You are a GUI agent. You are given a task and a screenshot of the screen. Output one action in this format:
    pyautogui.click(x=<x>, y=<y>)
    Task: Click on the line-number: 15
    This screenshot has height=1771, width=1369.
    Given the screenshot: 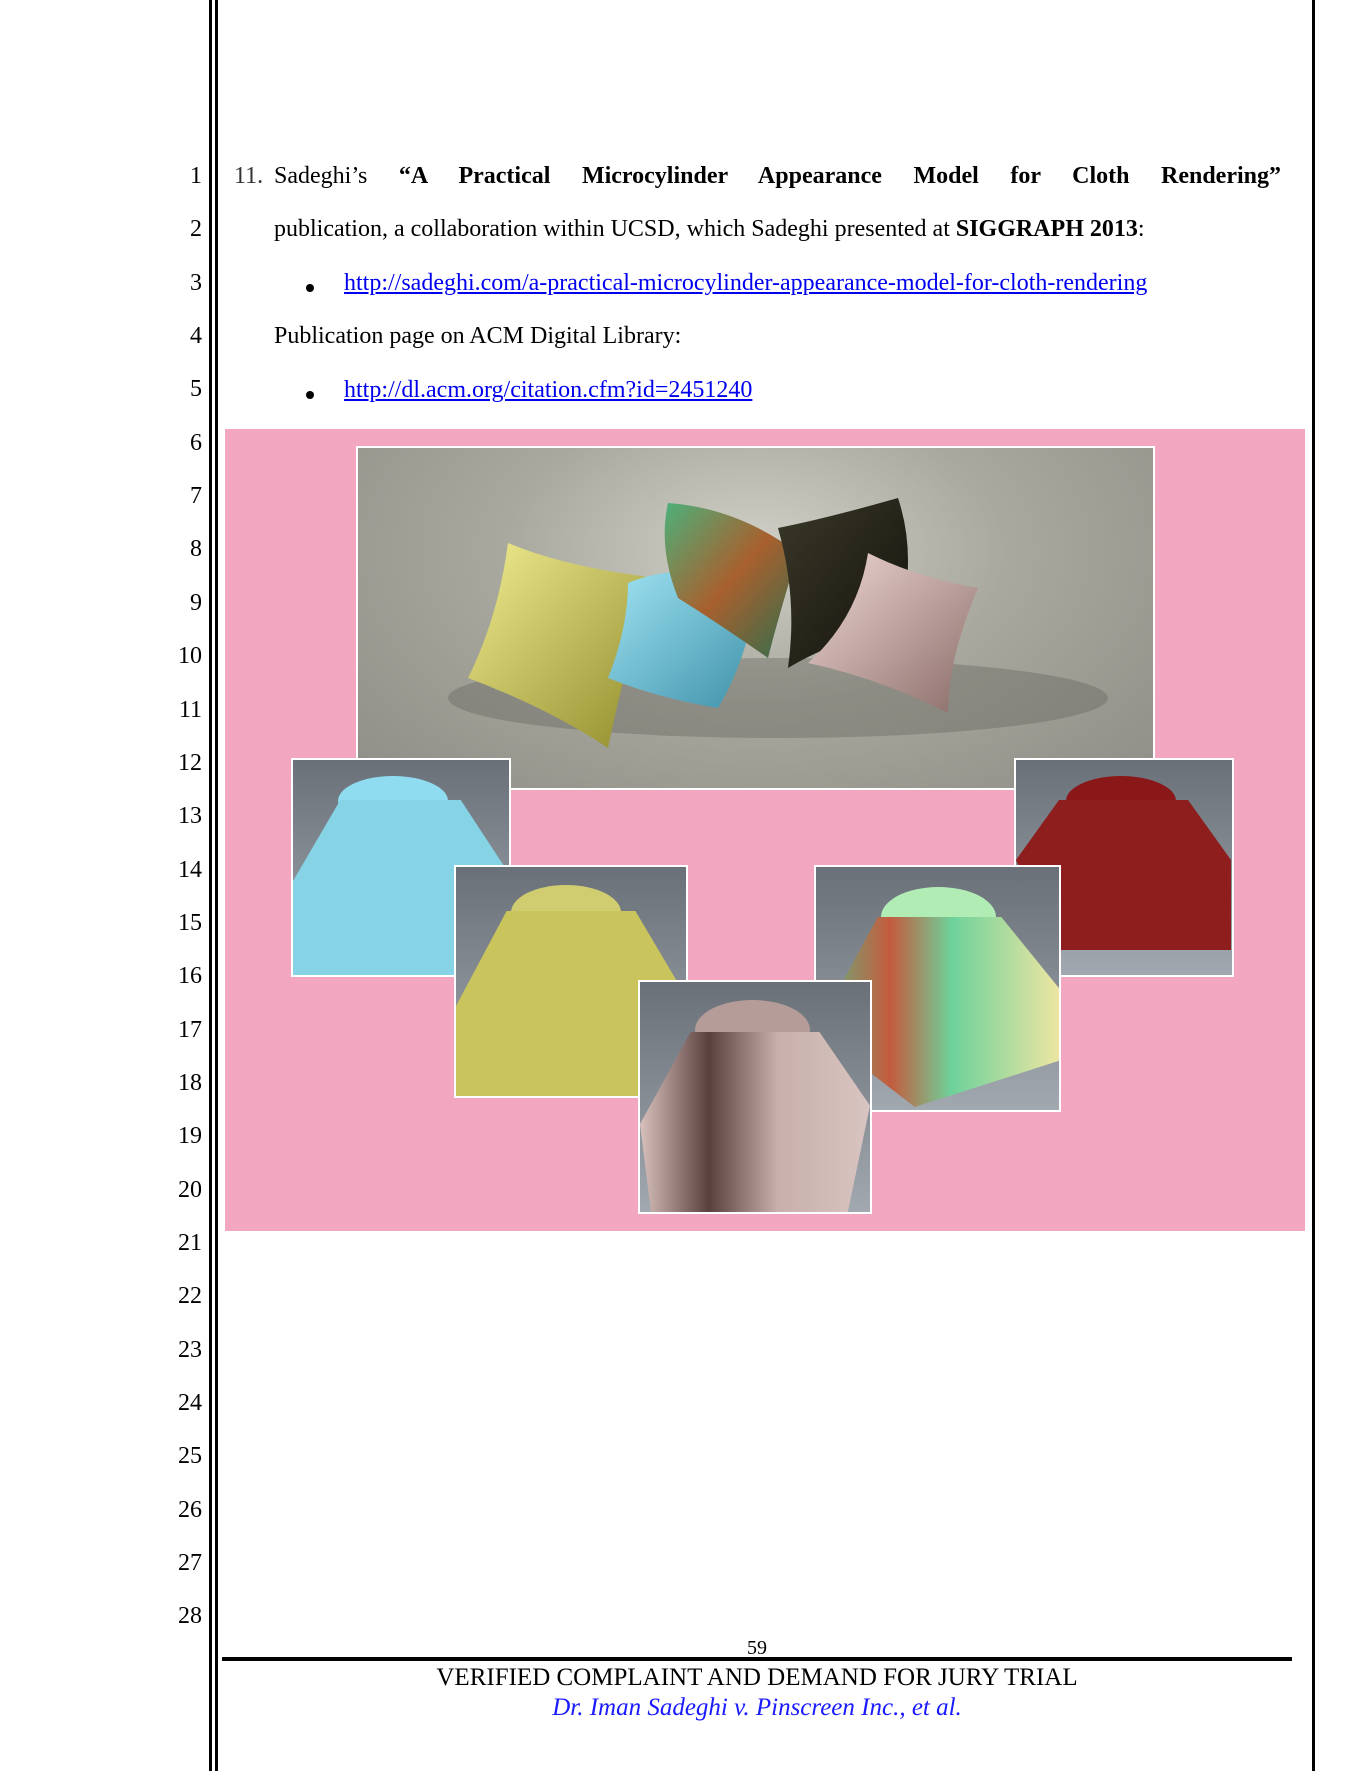 What is the action you would take?
    pyautogui.click(x=190, y=922)
    